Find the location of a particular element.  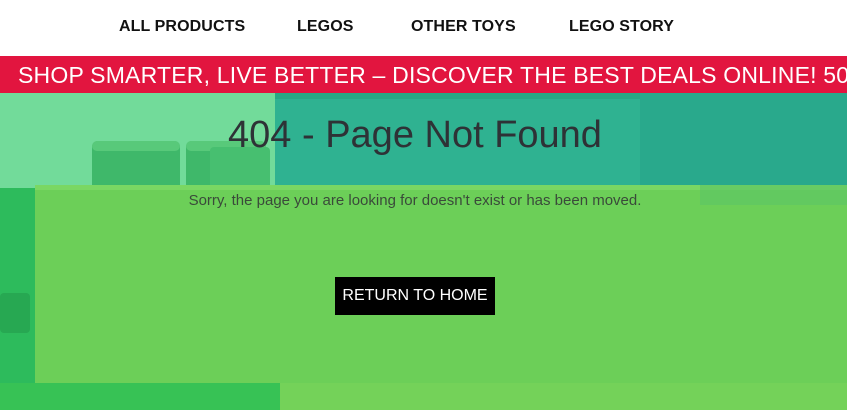

top-navigation: ALL PRODUCTS LEGOS OTHER TOYS LEGO STORY is located at coordinates (423, 28).